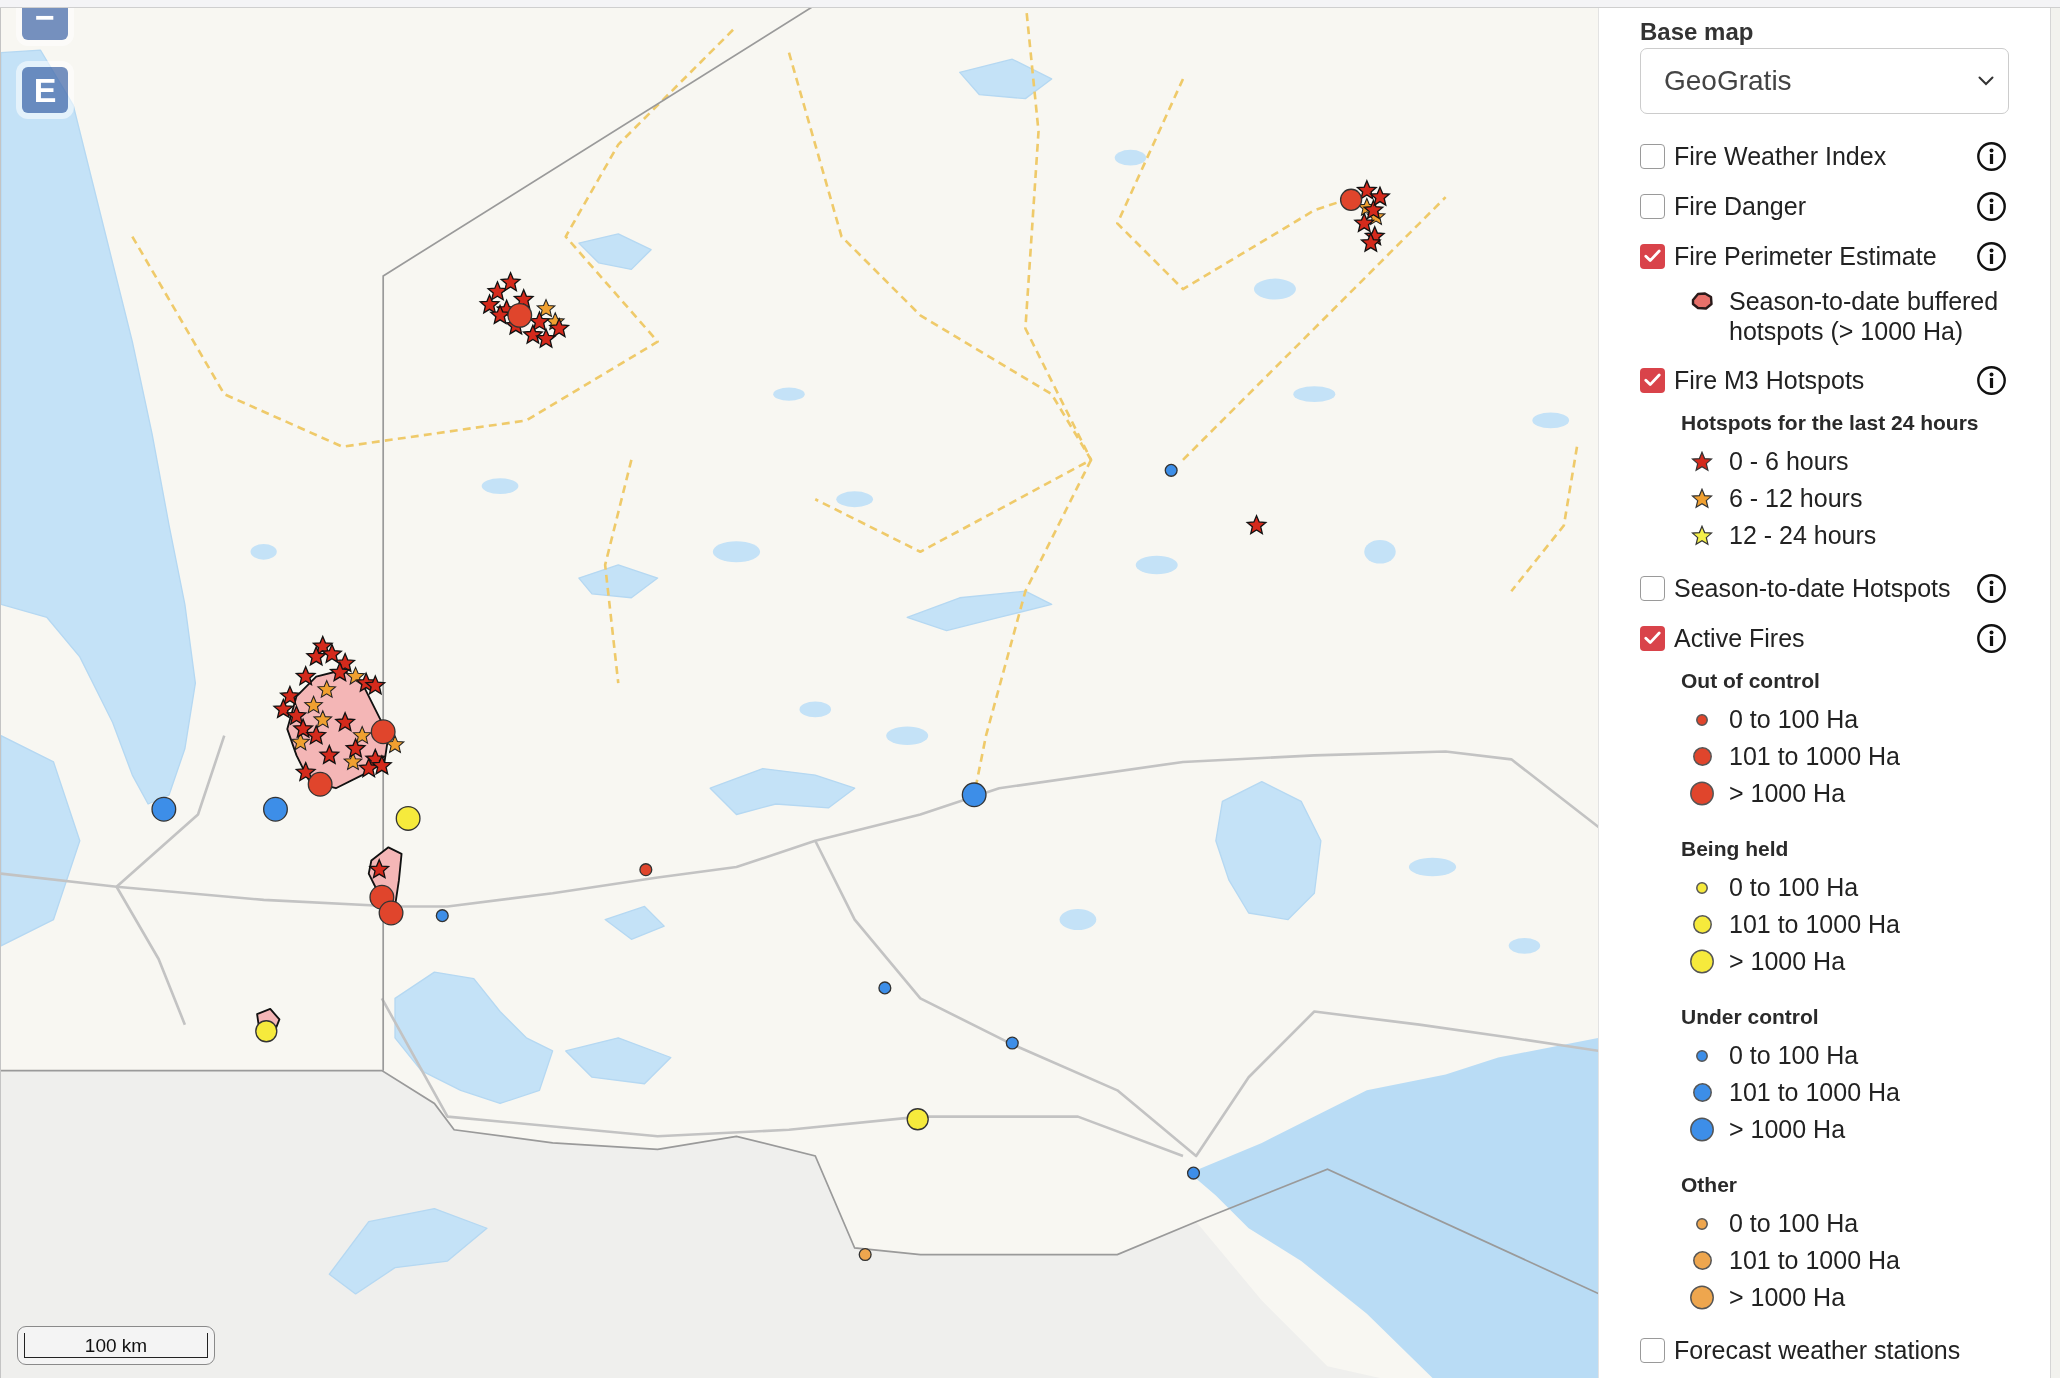  I want to click on legend-group-title: Out of control, so click(1750, 681).